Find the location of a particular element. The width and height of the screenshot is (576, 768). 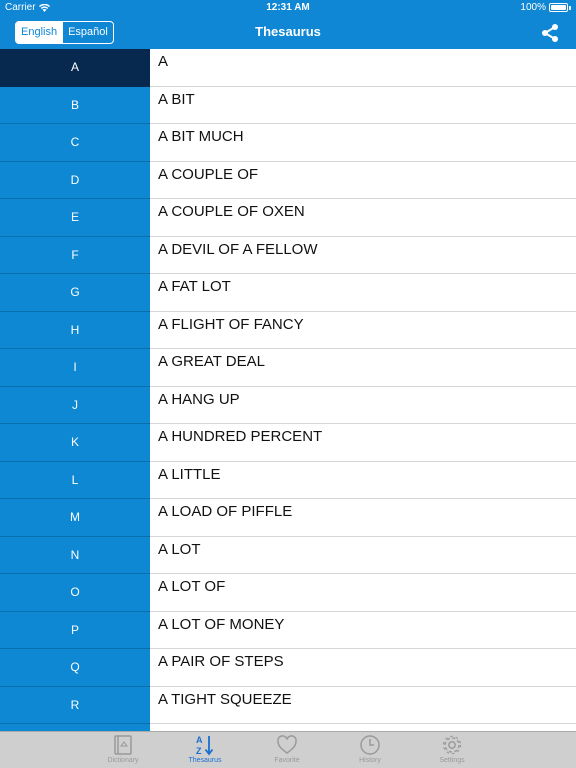

word-list-item: A LOT OF MONEY is located at coordinates (363, 630).